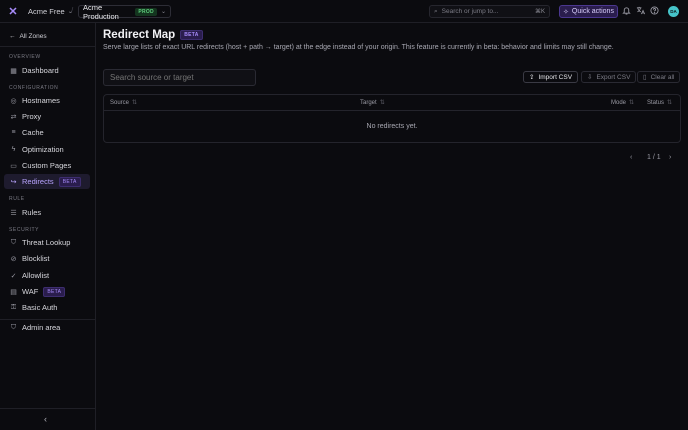 The width and height of the screenshot is (688, 430). I want to click on section-configuration: CONFIGURATION, so click(34, 88).